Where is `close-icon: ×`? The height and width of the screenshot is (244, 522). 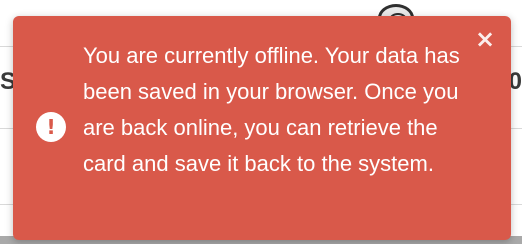 close-icon: × is located at coordinates (485, 39).